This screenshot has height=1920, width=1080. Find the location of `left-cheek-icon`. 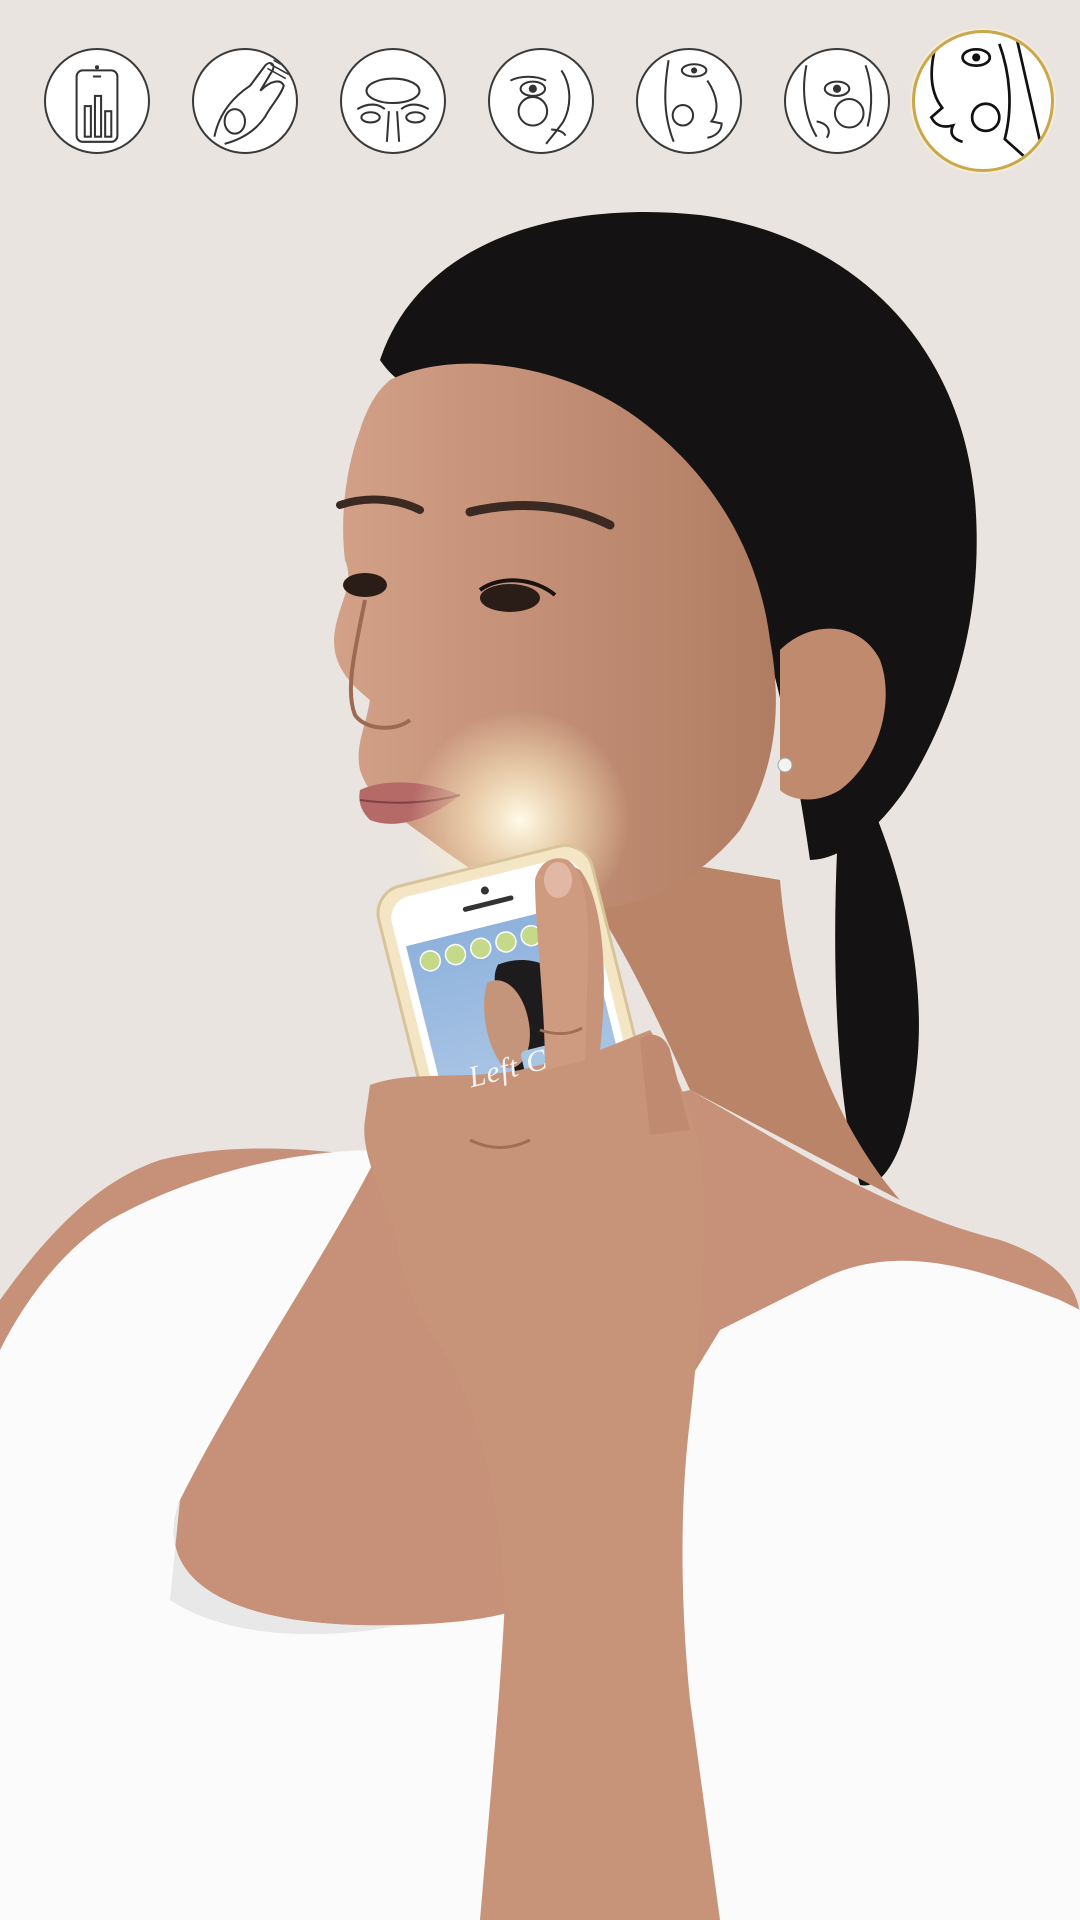

left-cheek-icon is located at coordinates (838, 101).